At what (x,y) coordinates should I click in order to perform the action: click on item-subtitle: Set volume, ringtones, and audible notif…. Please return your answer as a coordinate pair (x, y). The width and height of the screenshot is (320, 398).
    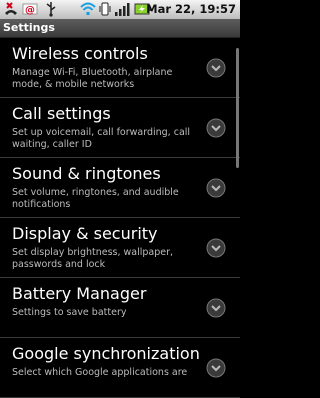
    Looking at the image, I should click on (95, 198).